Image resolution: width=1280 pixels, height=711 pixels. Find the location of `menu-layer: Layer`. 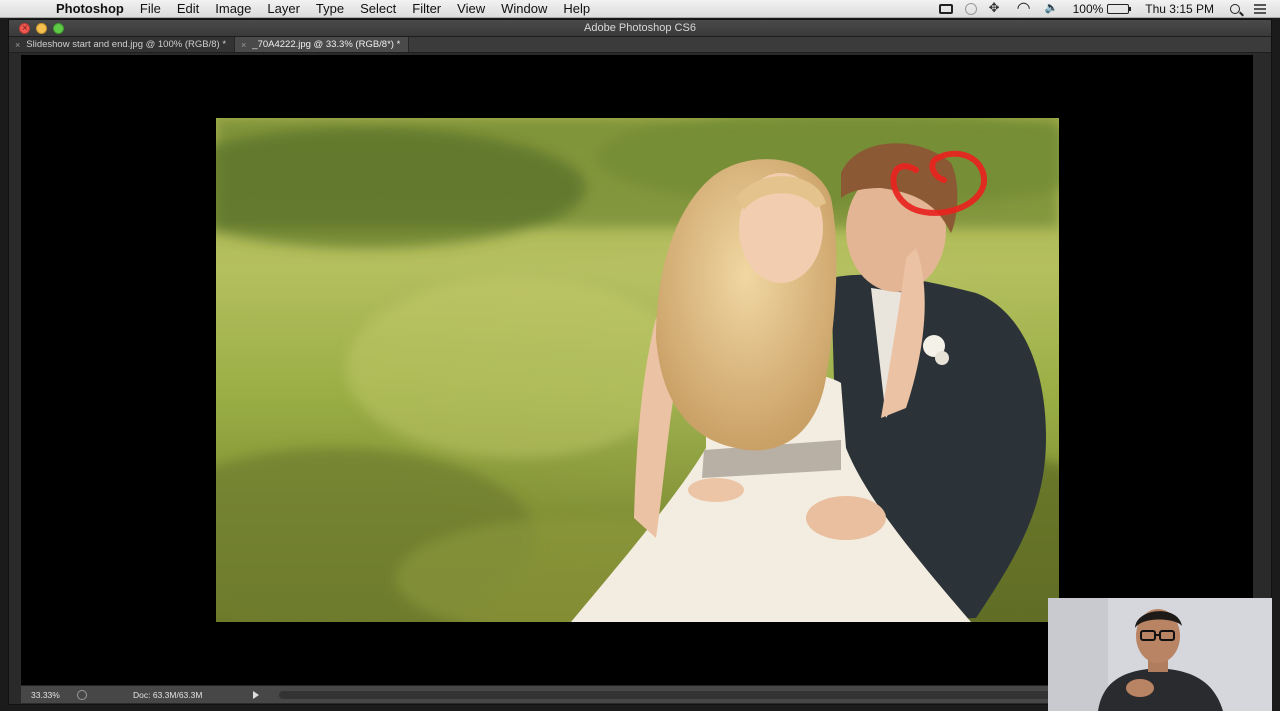

menu-layer: Layer is located at coordinates (283, 8).